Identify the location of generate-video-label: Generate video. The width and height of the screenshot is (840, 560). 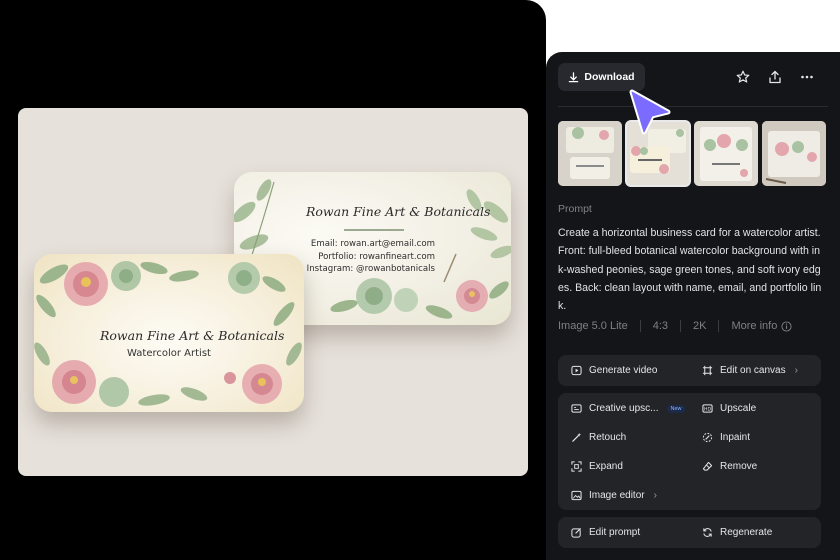
(623, 370).